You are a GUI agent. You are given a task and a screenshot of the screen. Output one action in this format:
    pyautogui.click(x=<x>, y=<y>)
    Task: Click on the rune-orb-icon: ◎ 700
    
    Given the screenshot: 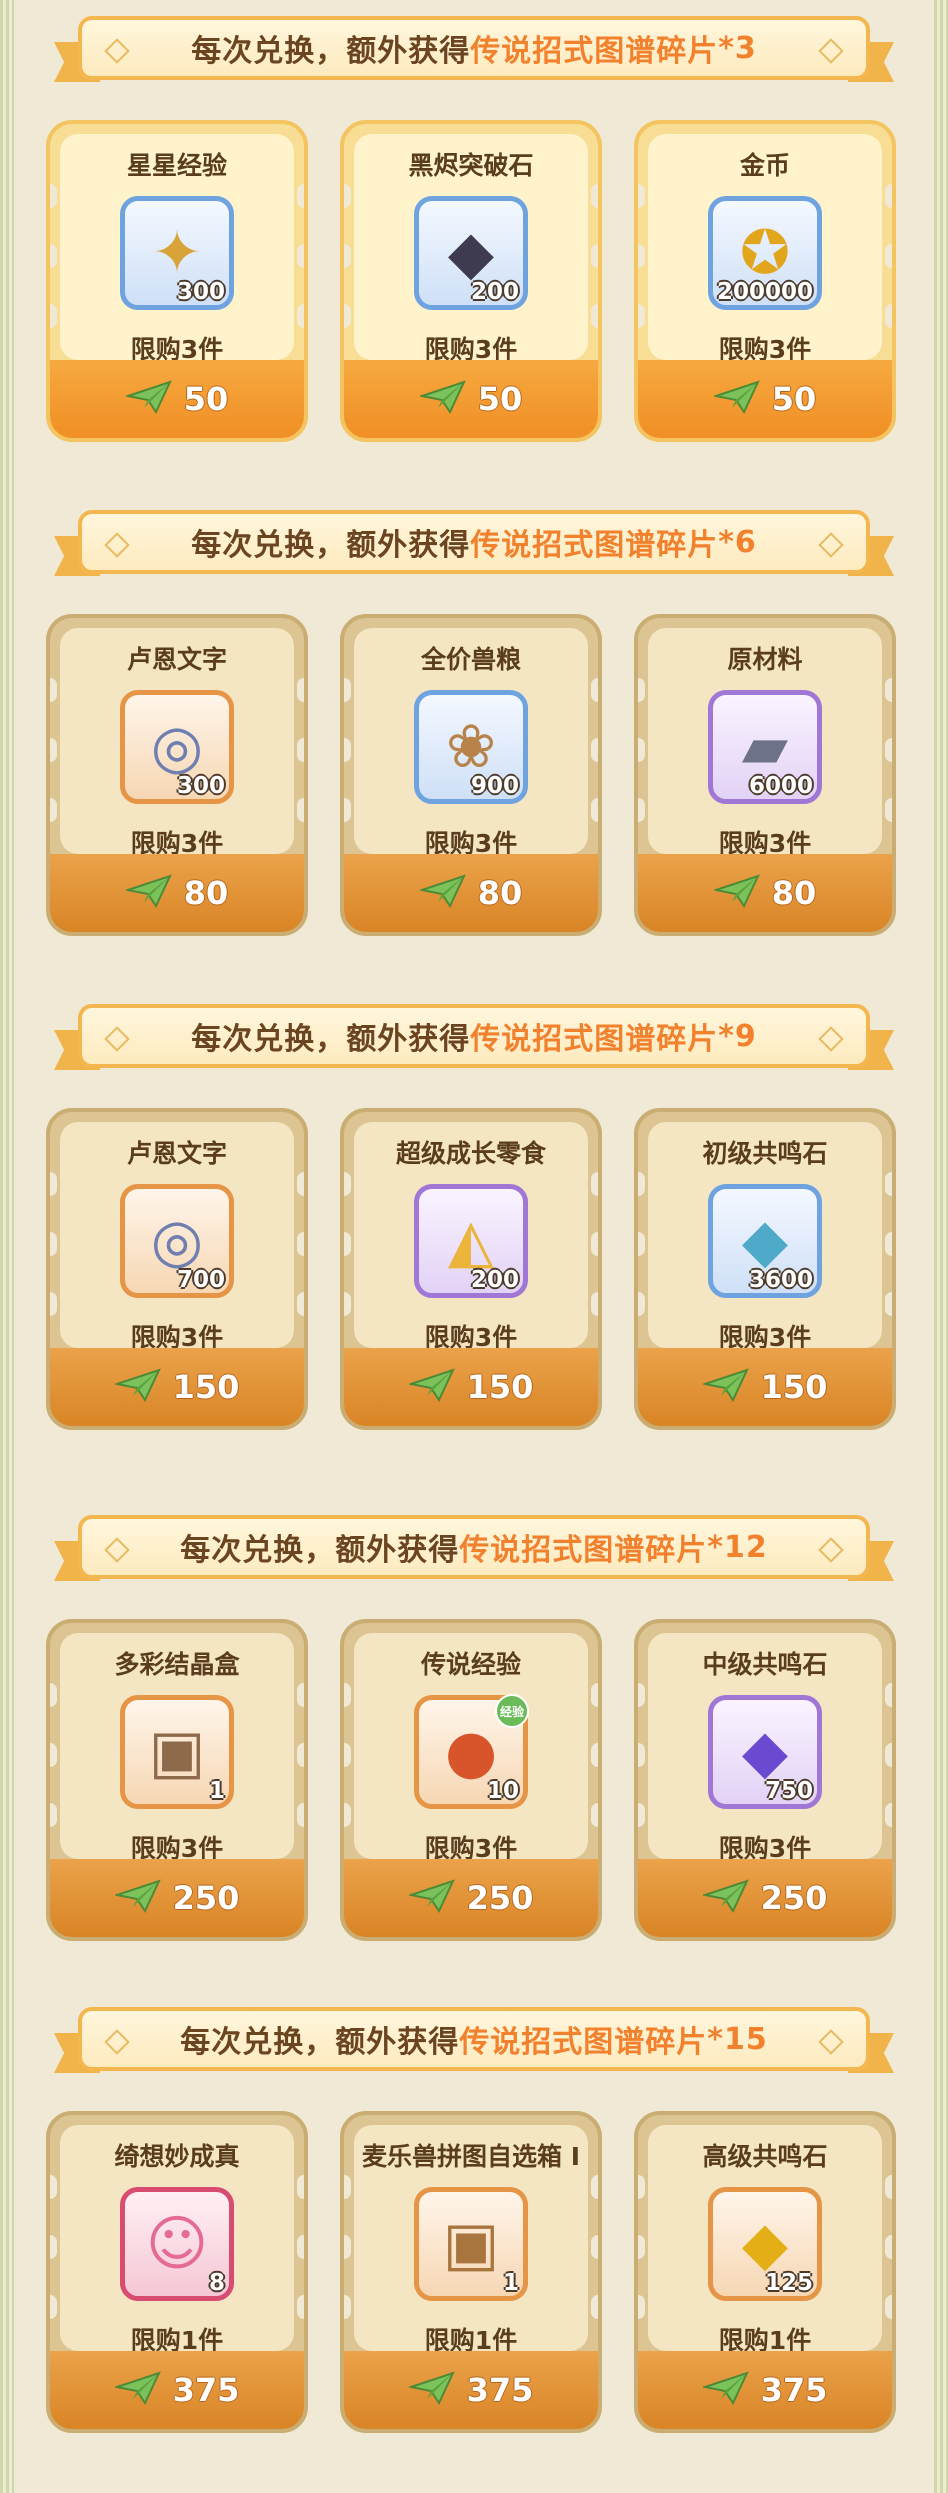 What is the action you would take?
    pyautogui.click(x=177, y=1241)
    